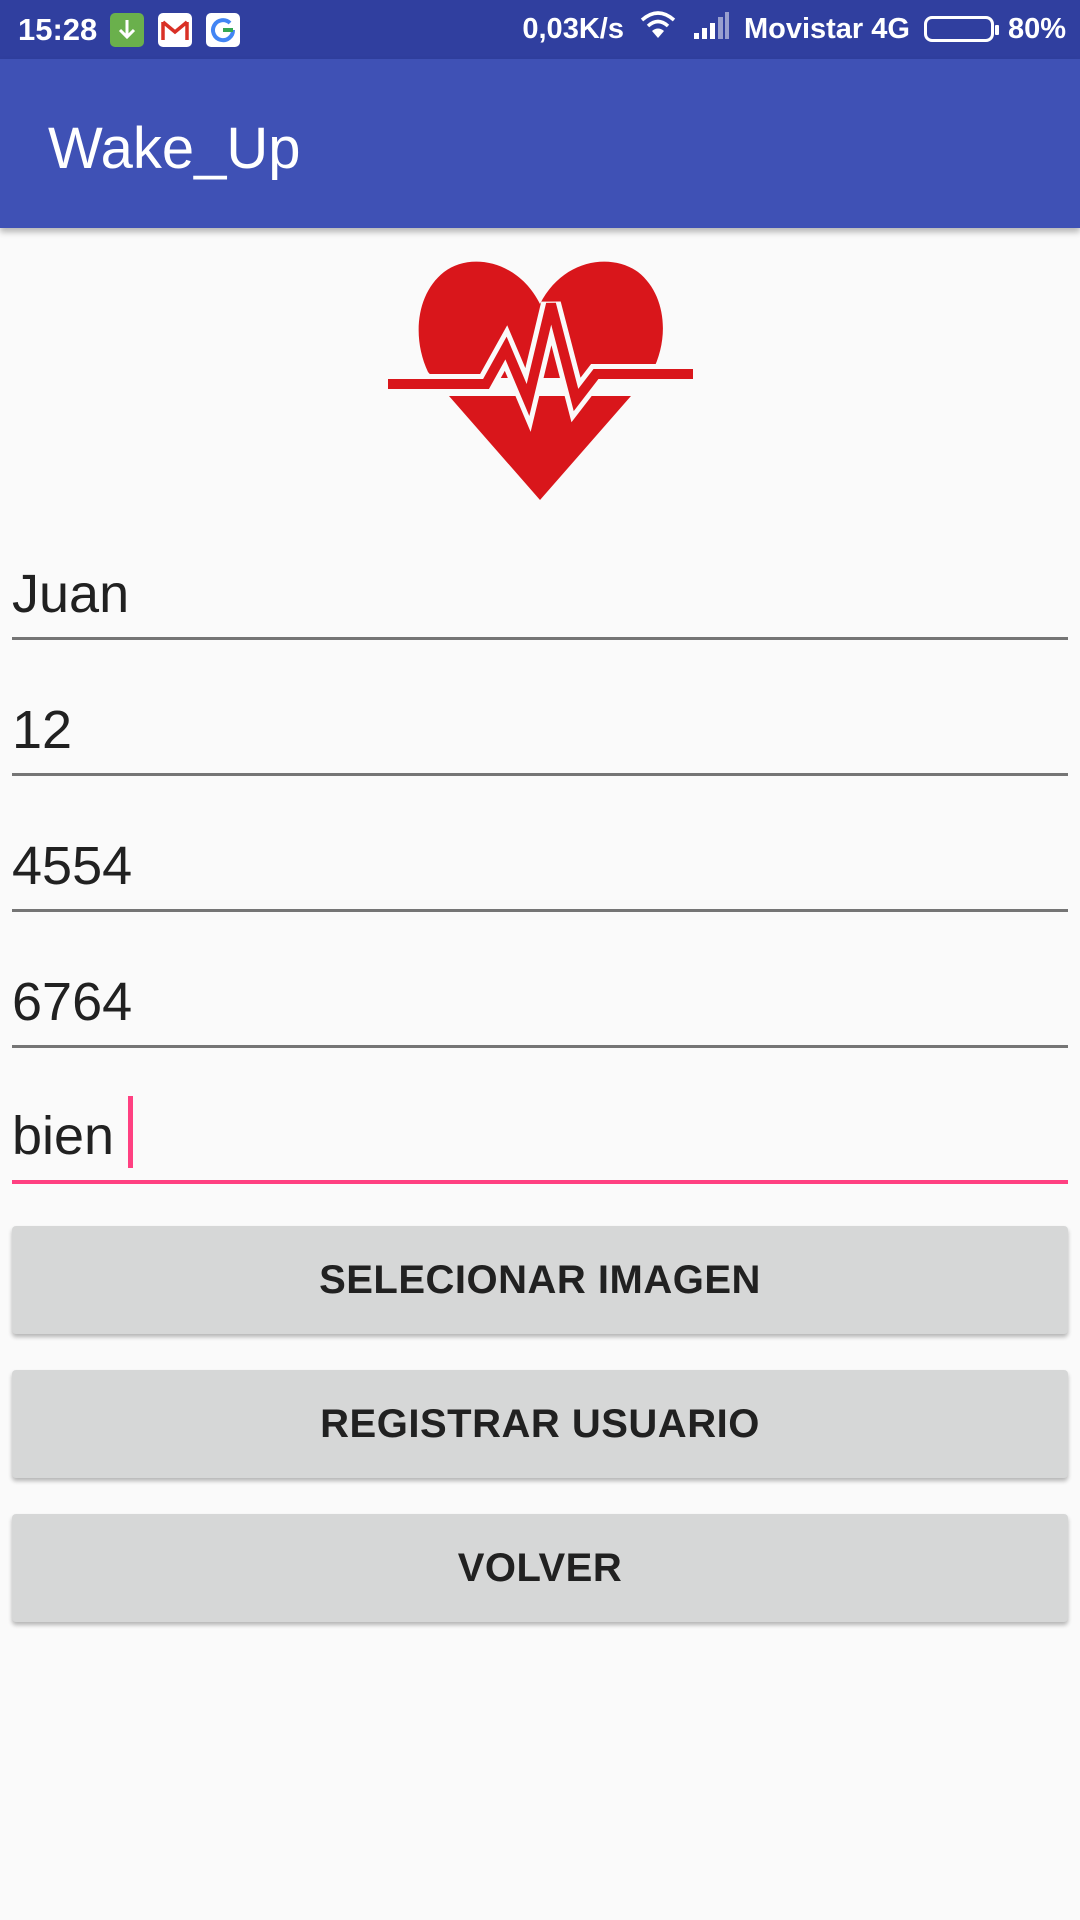  I want to click on back-button: VOLVER, so click(540, 1568).